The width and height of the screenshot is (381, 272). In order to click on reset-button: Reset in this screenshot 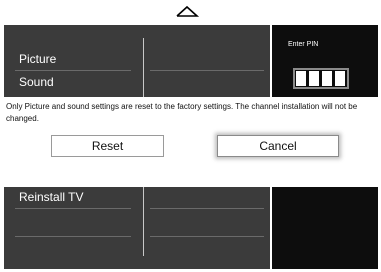, I will do `click(107, 146)`.